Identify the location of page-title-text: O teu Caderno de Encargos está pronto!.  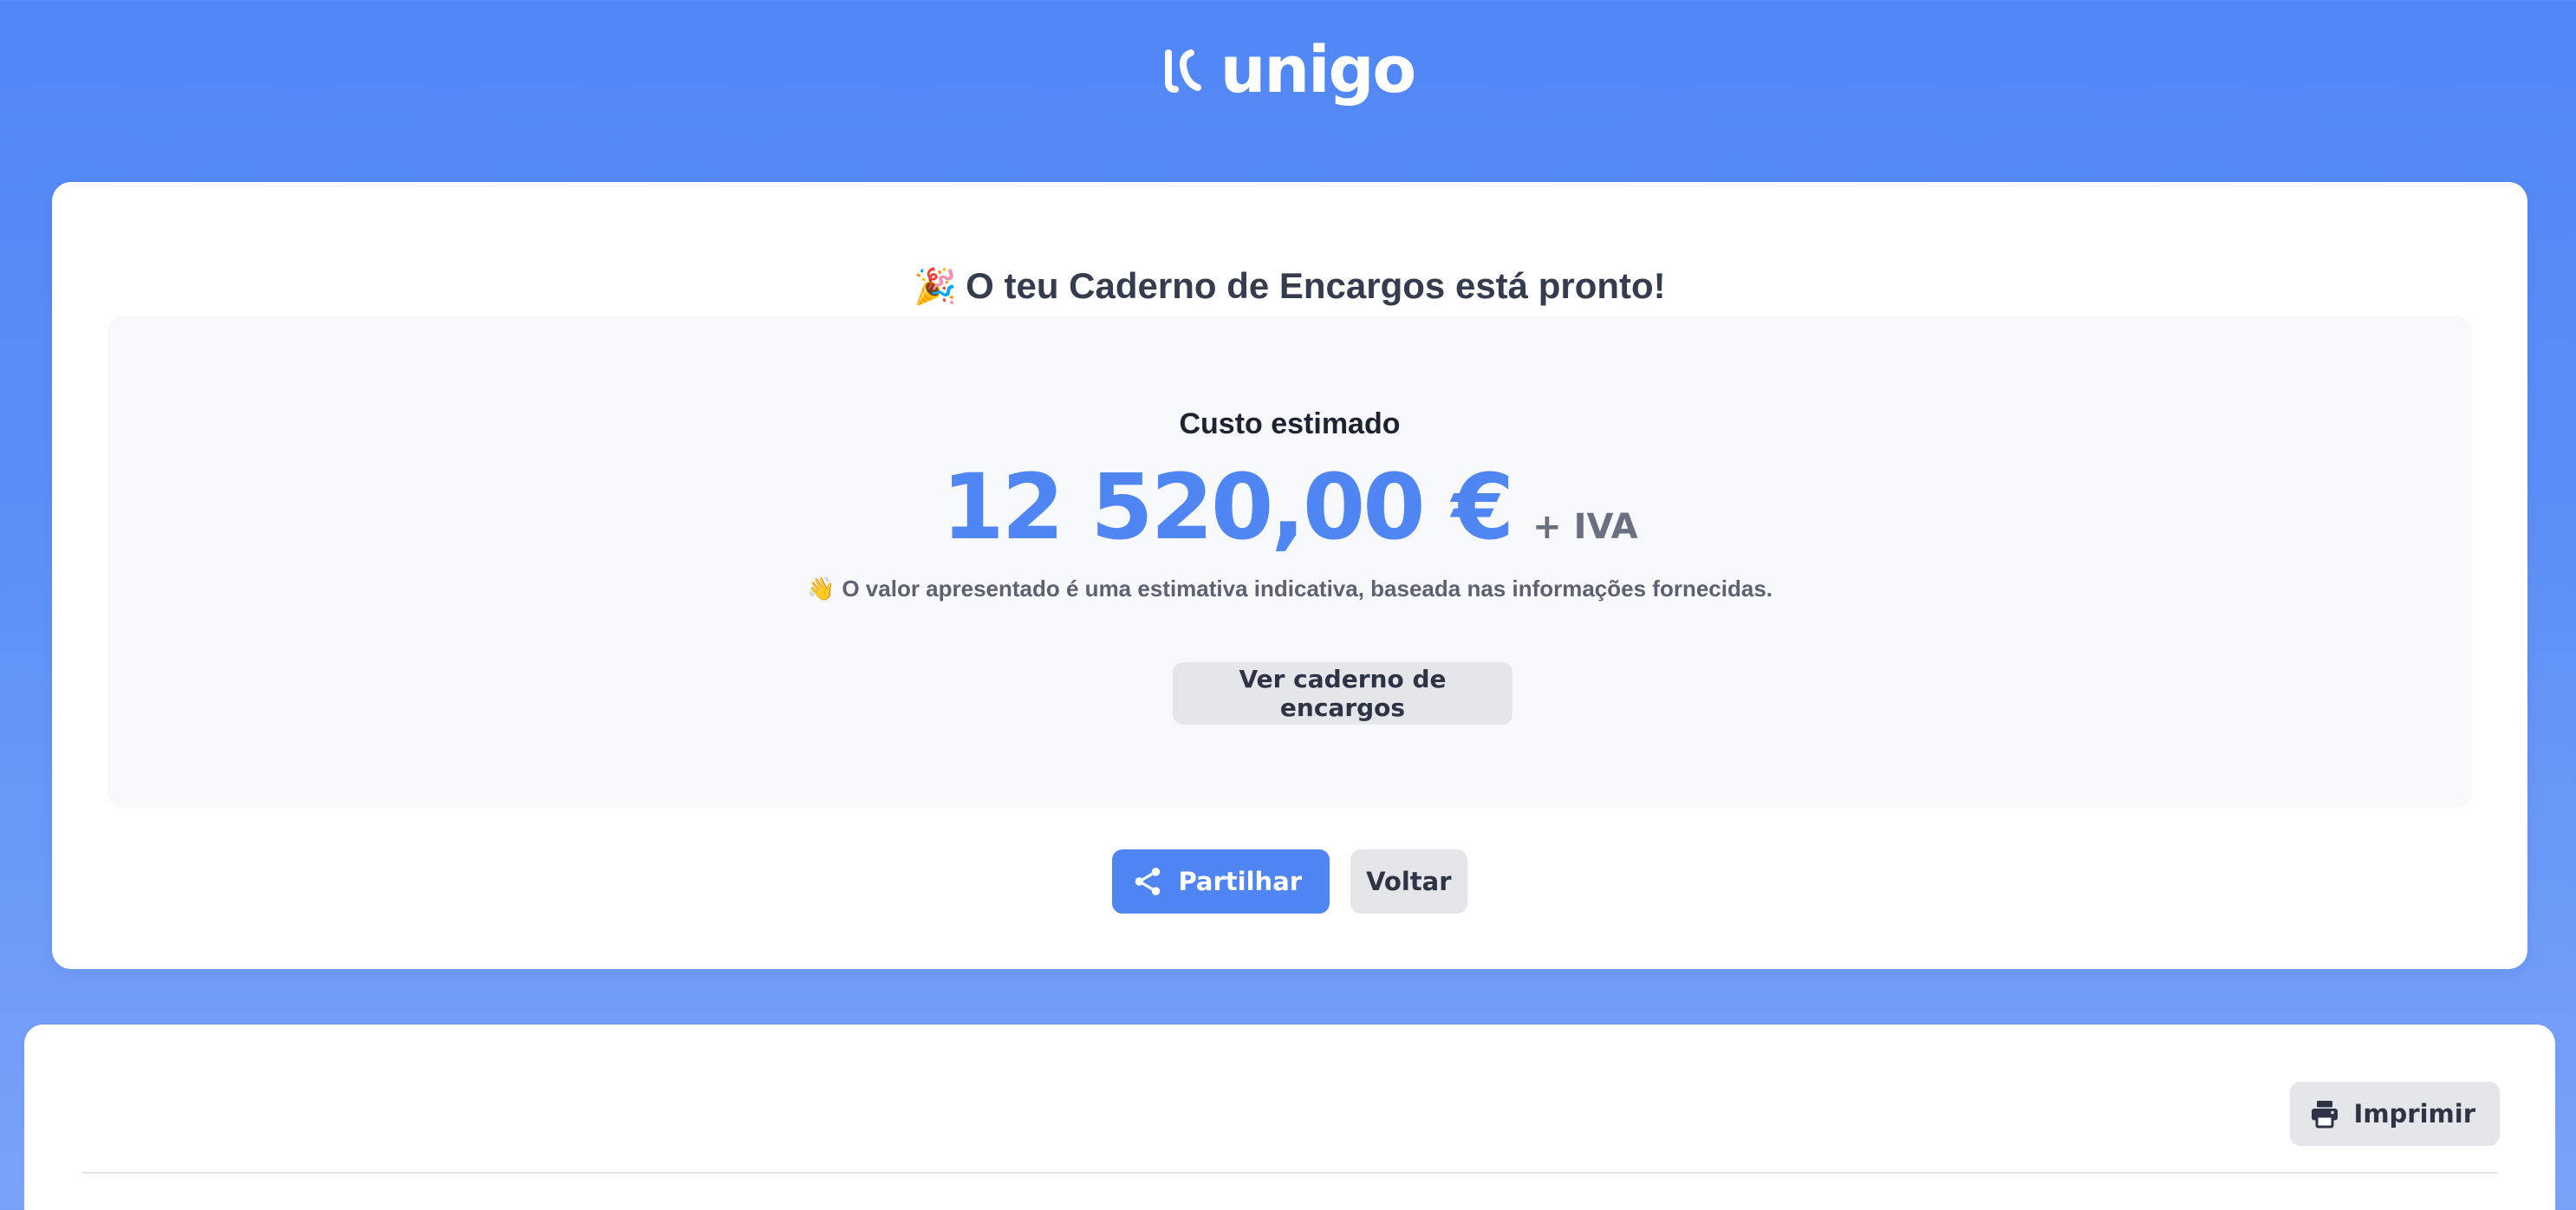
(1316, 286).